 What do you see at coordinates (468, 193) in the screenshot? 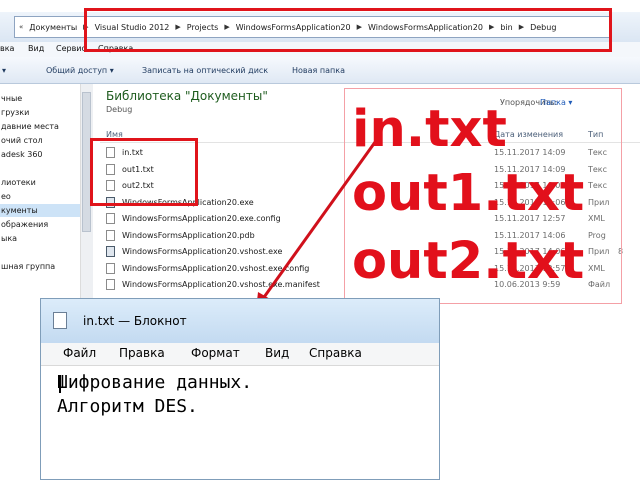
I see `big-label-out1: out1.txt` at bounding box center [468, 193].